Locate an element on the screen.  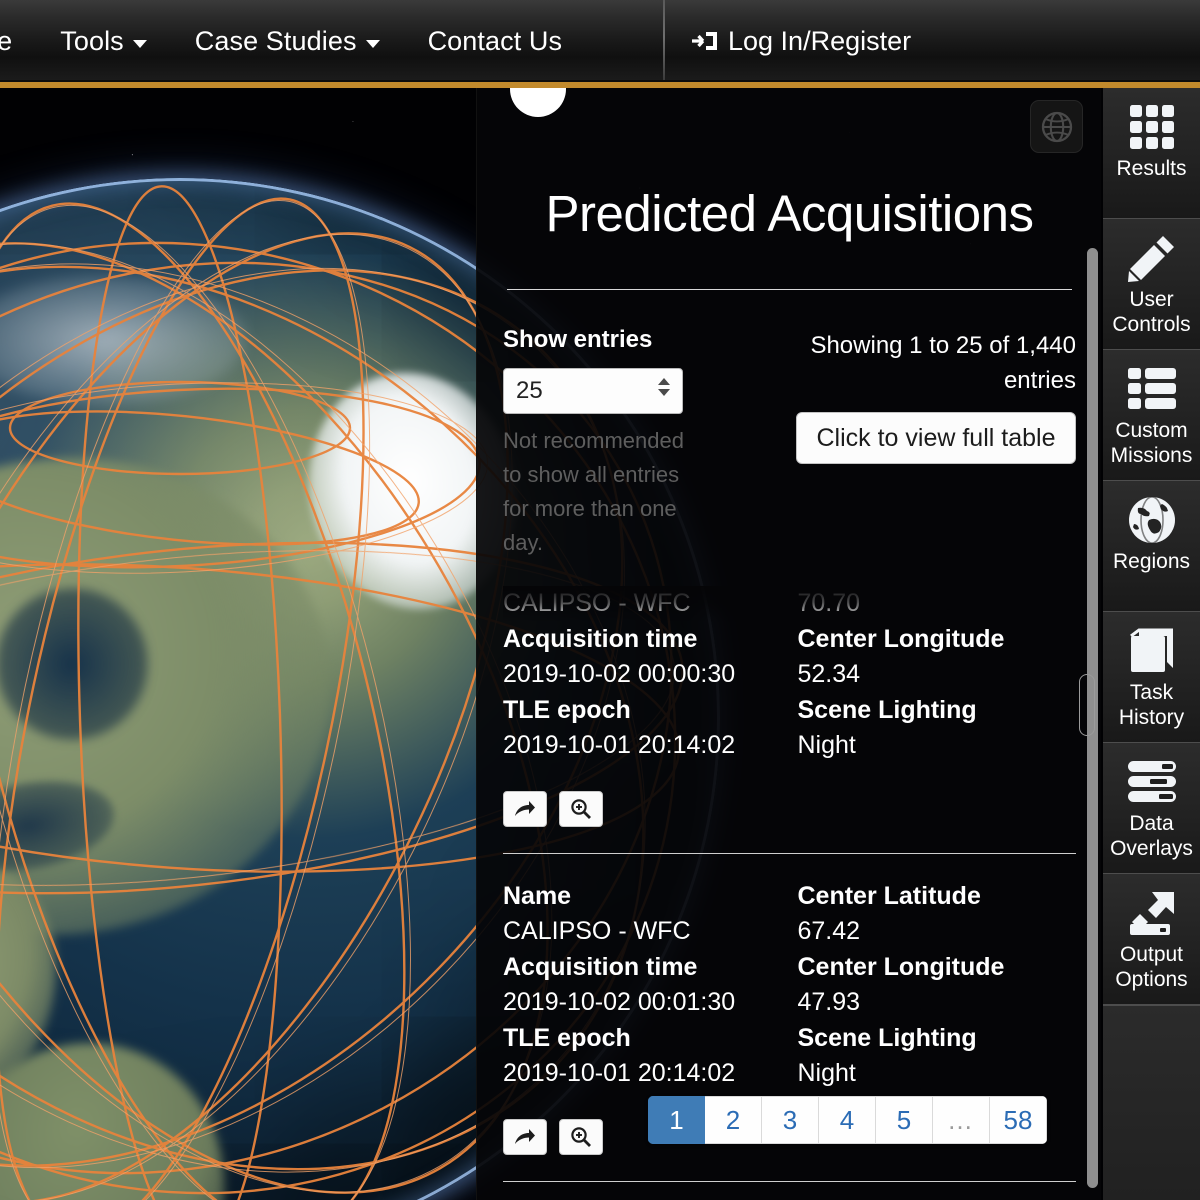
list-item: Name CALIPSO - WFC x 64.0 is located at coordinates (789, 1190).